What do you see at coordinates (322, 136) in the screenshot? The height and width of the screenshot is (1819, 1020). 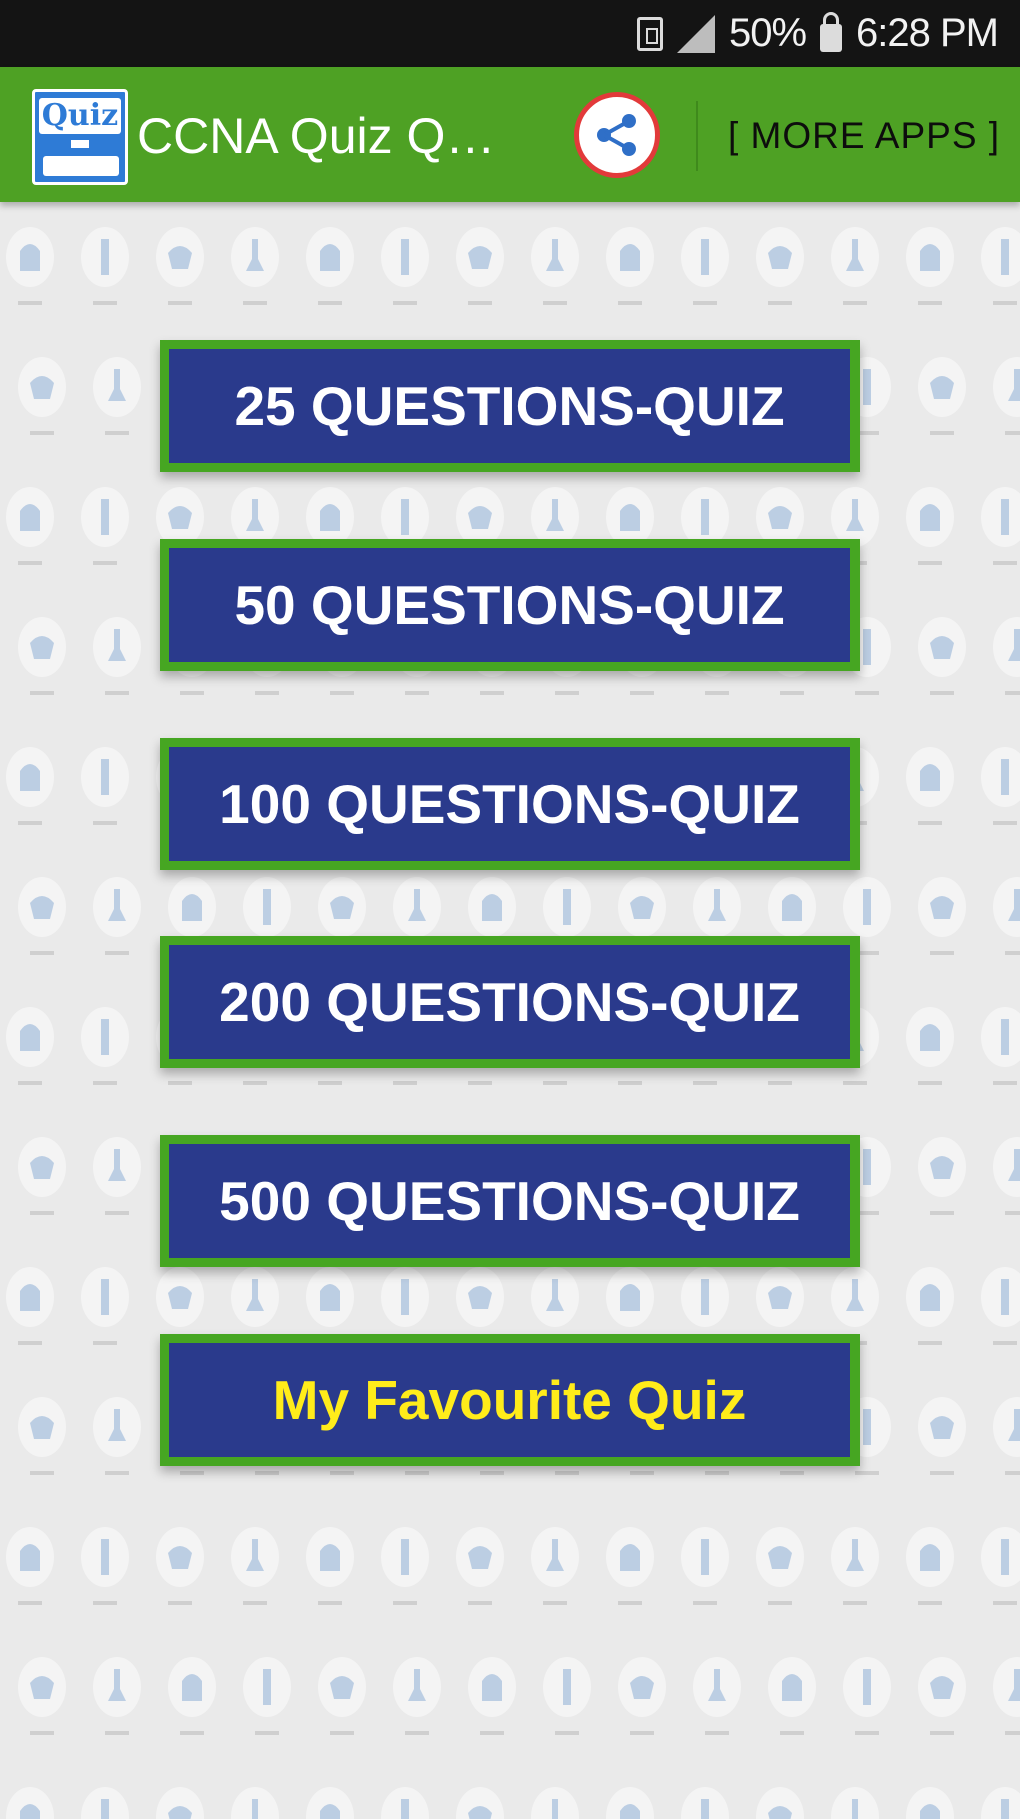 I see `app-title: CCNA Quiz Questions` at bounding box center [322, 136].